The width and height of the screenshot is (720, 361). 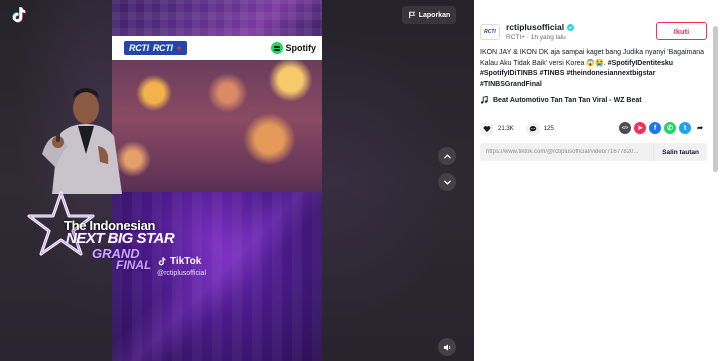 I want to click on next-video-button, so click(x=447, y=182).